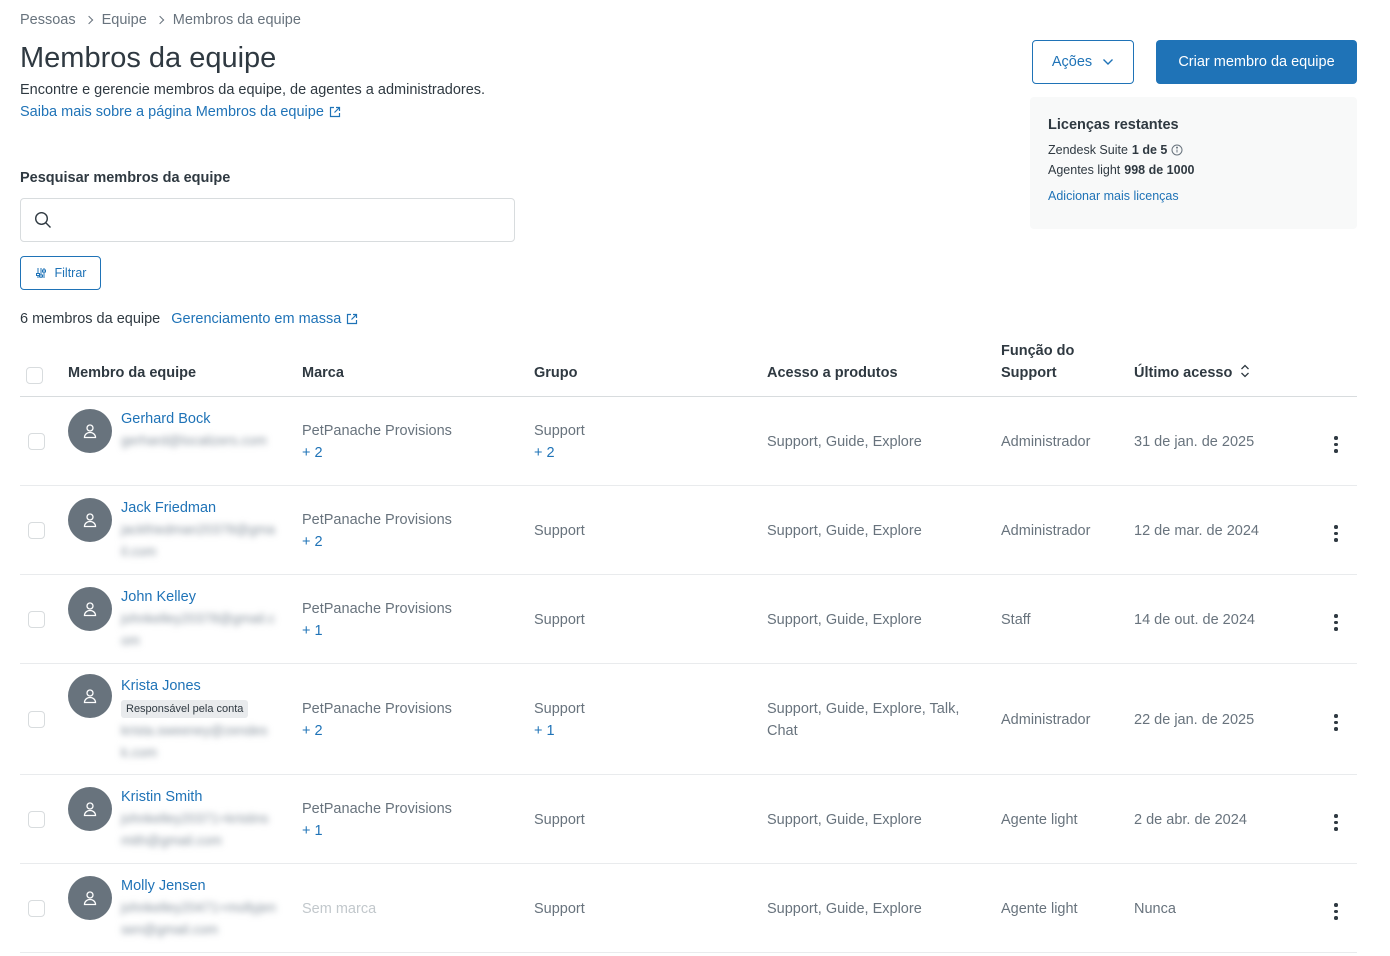  What do you see at coordinates (1149, 150) in the screenshot?
I see `suite-license-value: 1 de 5` at bounding box center [1149, 150].